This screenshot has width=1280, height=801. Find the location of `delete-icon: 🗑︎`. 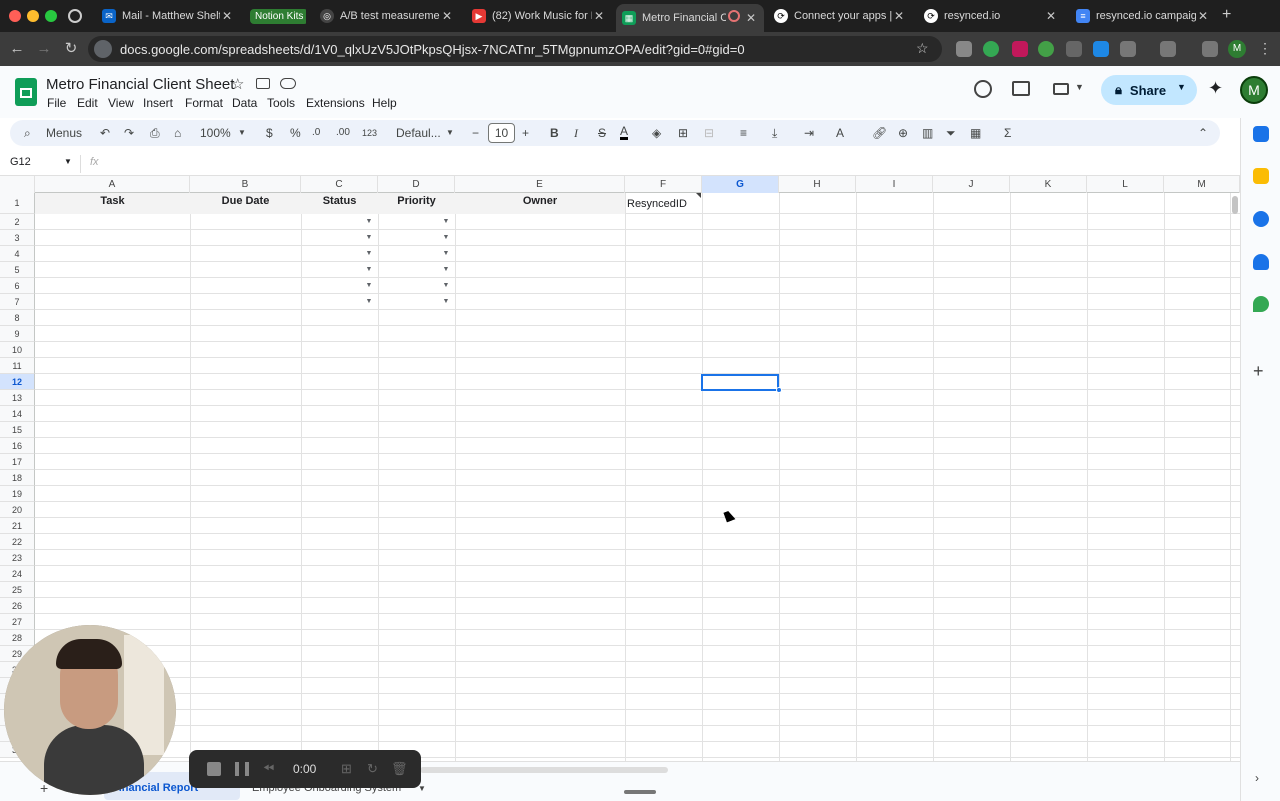

delete-icon: 🗑︎ is located at coordinates (399, 769).